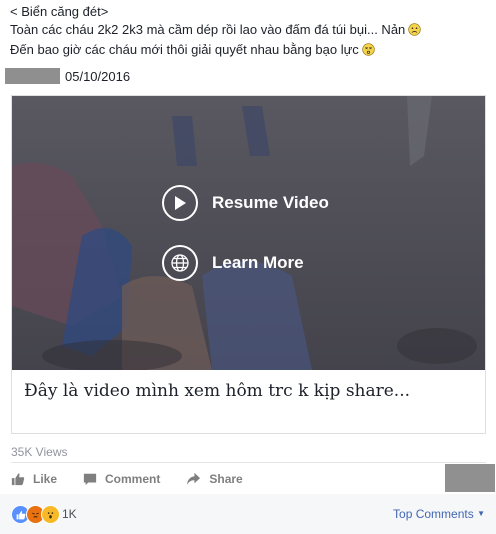 Image resolution: width=496 pixels, height=534 pixels. Describe the element at coordinates (193, 479) in the screenshot. I see `share-arrow-icon` at that location.